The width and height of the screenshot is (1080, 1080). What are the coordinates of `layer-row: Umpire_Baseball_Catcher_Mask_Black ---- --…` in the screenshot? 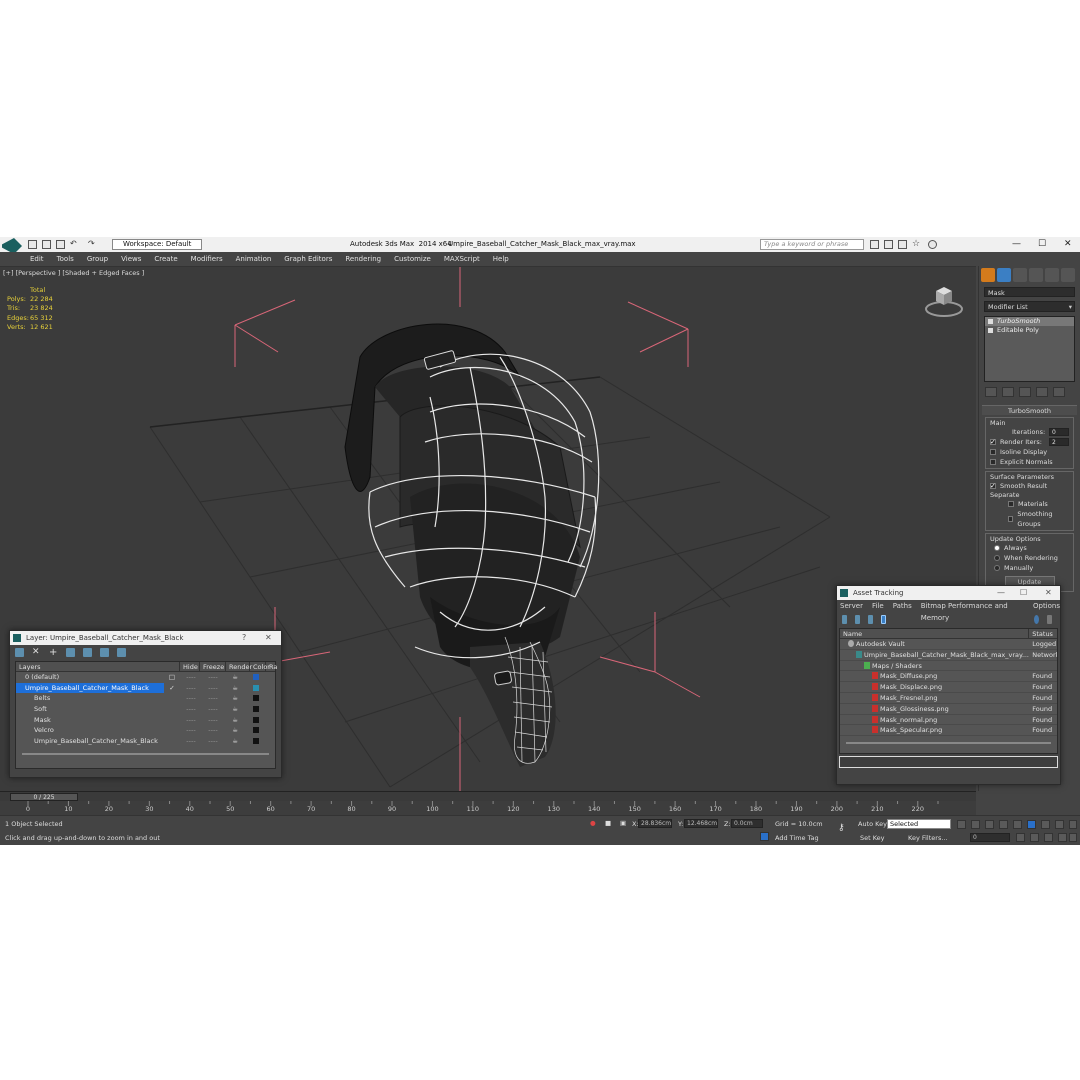 It's located at (145, 741).